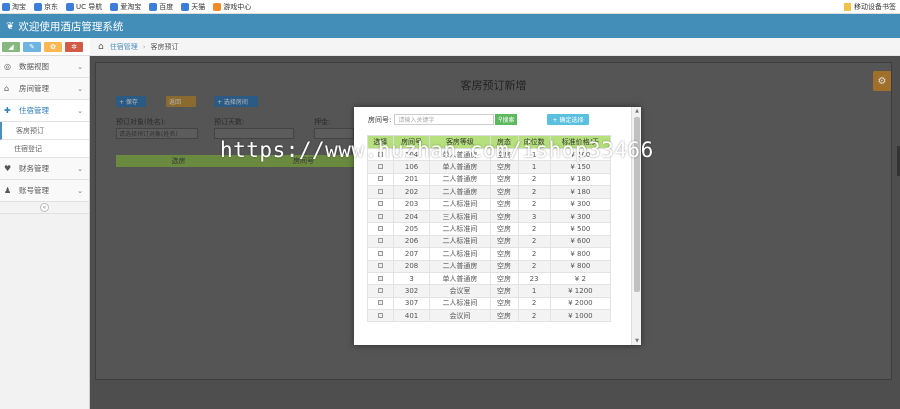 Image resolution: width=900 pixels, height=409 pixels. What do you see at coordinates (34, 190) in the screenshot?
I see `sidebar-item-label: 账号管理` at bounding box center [34, 190].